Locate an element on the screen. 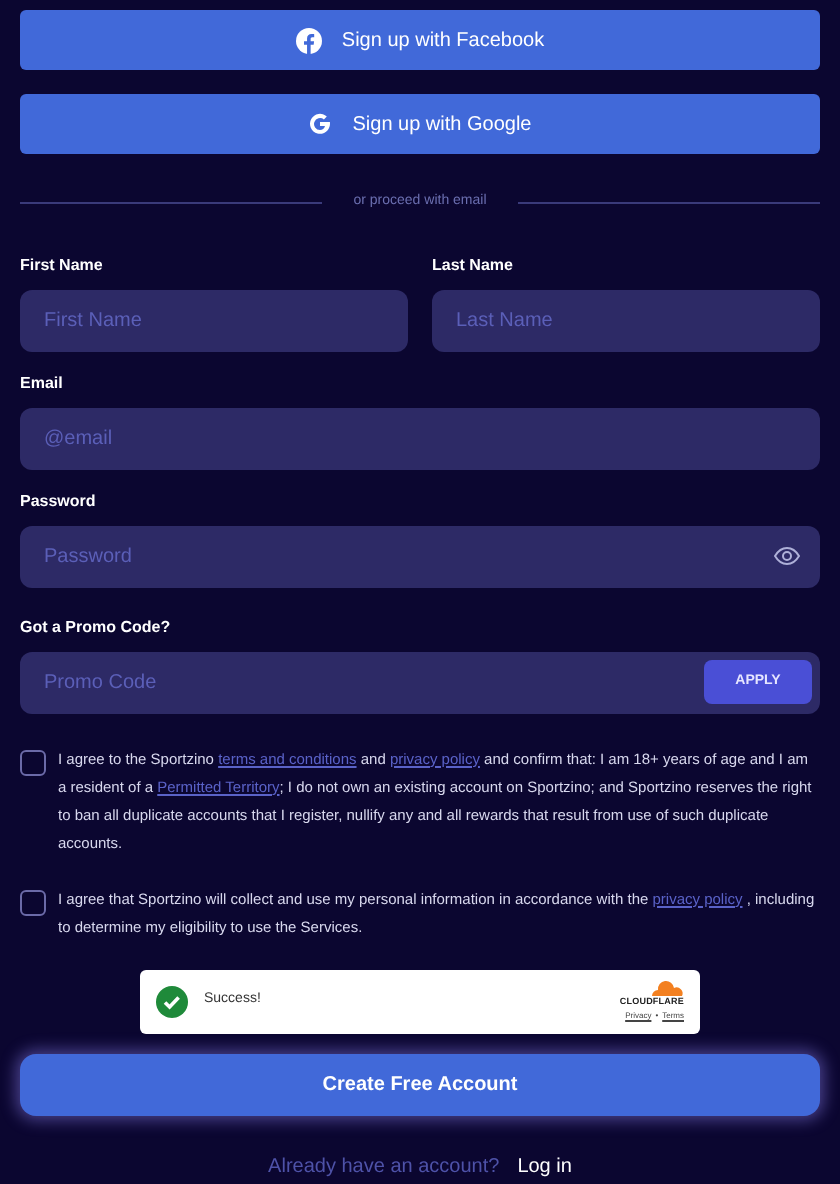 The width and height of the screenshot is (840, 1184). facebook-icon is located at coordinates (308, 40).